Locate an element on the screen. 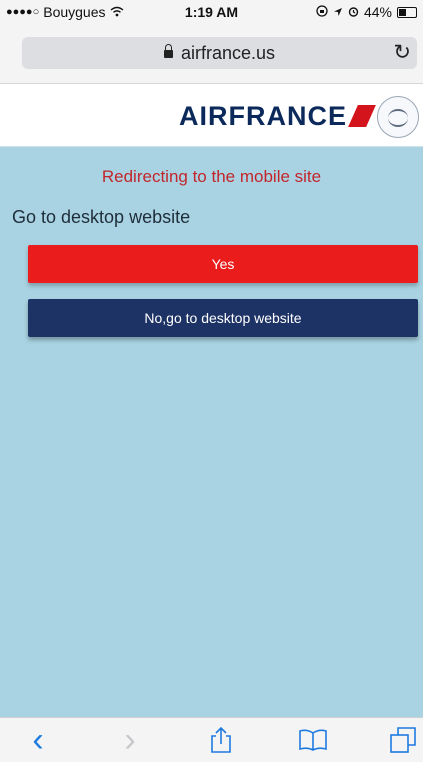 This screenshot has height=762, width=423. rotation-lock-icon is located at coordinates (322, 12).